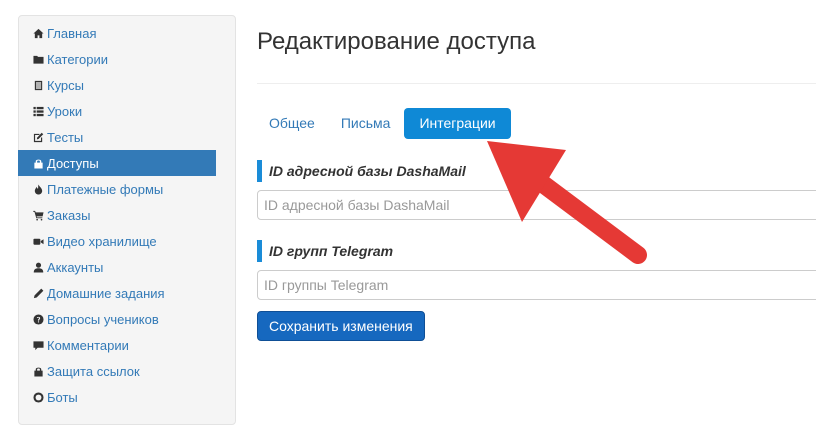 Image resolution: width=816 pixels, height=425 pixels. What do you see at coordinates (292, 123) in the screenshot?
I see `tab-general: Общее` at bounding box center [292, 123].